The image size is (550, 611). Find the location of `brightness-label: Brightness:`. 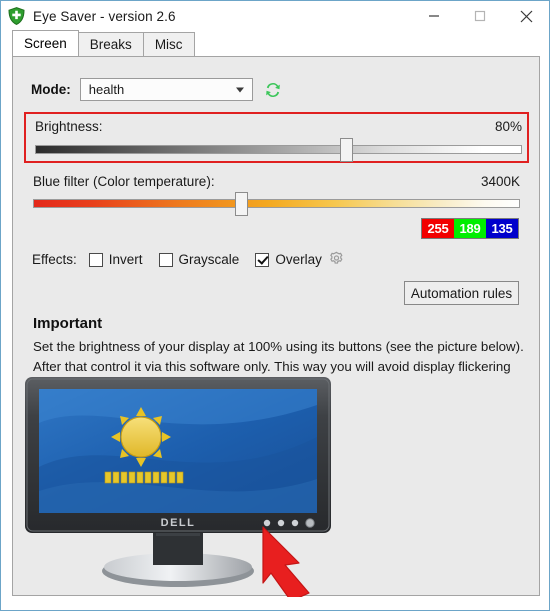

brightness-label: Brightness: is located at coordinates (69, 126).